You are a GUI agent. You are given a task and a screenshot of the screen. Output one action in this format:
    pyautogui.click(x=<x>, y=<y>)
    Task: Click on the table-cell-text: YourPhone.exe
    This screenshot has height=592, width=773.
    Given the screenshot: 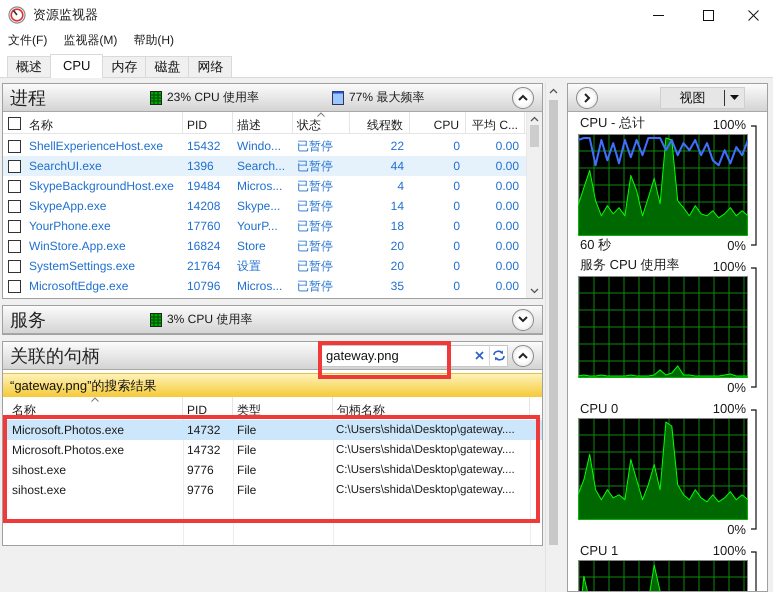 What is the action you would take?
    pyautogui.click(x=70, y=226)
    